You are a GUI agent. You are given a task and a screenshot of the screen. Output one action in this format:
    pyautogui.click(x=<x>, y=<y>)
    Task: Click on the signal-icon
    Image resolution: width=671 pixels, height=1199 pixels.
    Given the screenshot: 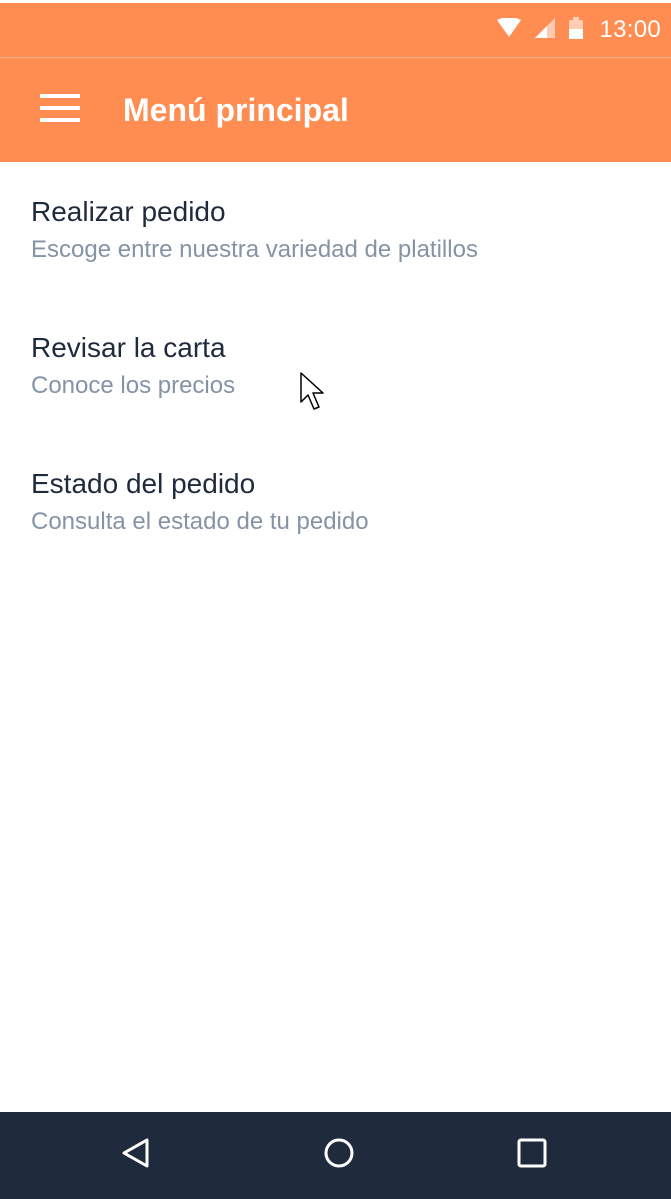 What is the action you would take?
    pyautogui.click(x=545, y=30)
    